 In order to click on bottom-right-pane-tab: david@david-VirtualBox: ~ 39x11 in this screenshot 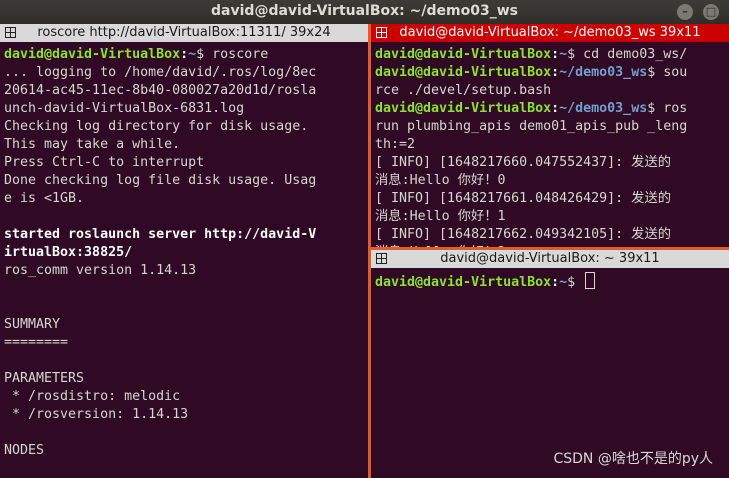, I will do `click(550, 259)`.